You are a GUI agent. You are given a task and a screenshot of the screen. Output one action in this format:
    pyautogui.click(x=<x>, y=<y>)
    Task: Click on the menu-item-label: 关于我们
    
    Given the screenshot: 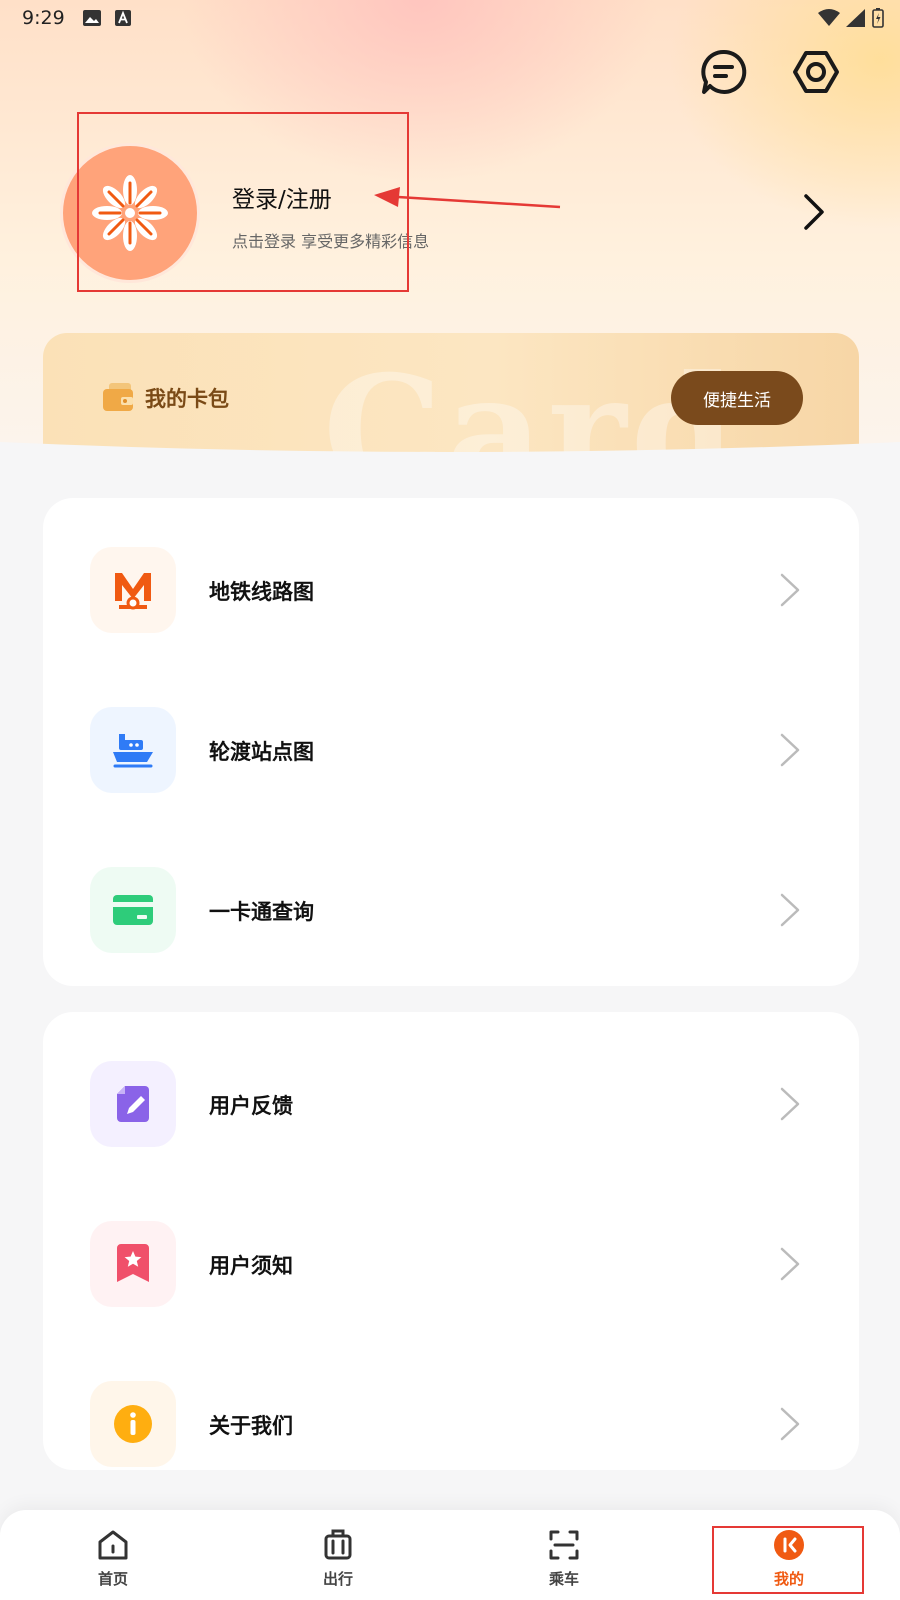 What is the action you would take?
    pyautogui.click(x=251, y=1426)
    